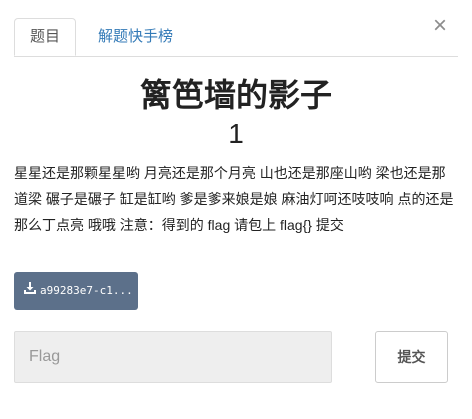 The height and width of the screenshot is (419, 472). I want to click on challenge-title: 篱笆墙的影子, so click(235, 95).